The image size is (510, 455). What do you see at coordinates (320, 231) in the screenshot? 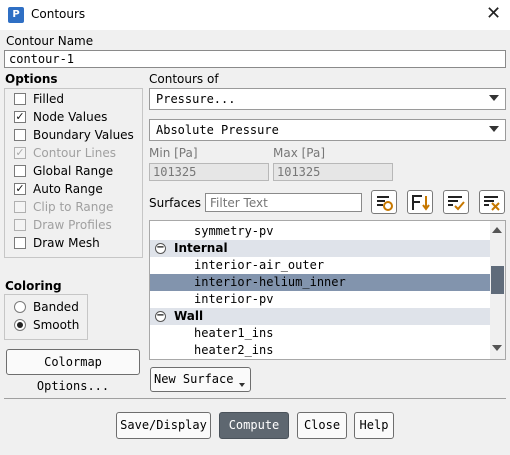
I see `surface-row: symmetry-pv` at bounding box center [320, 231].